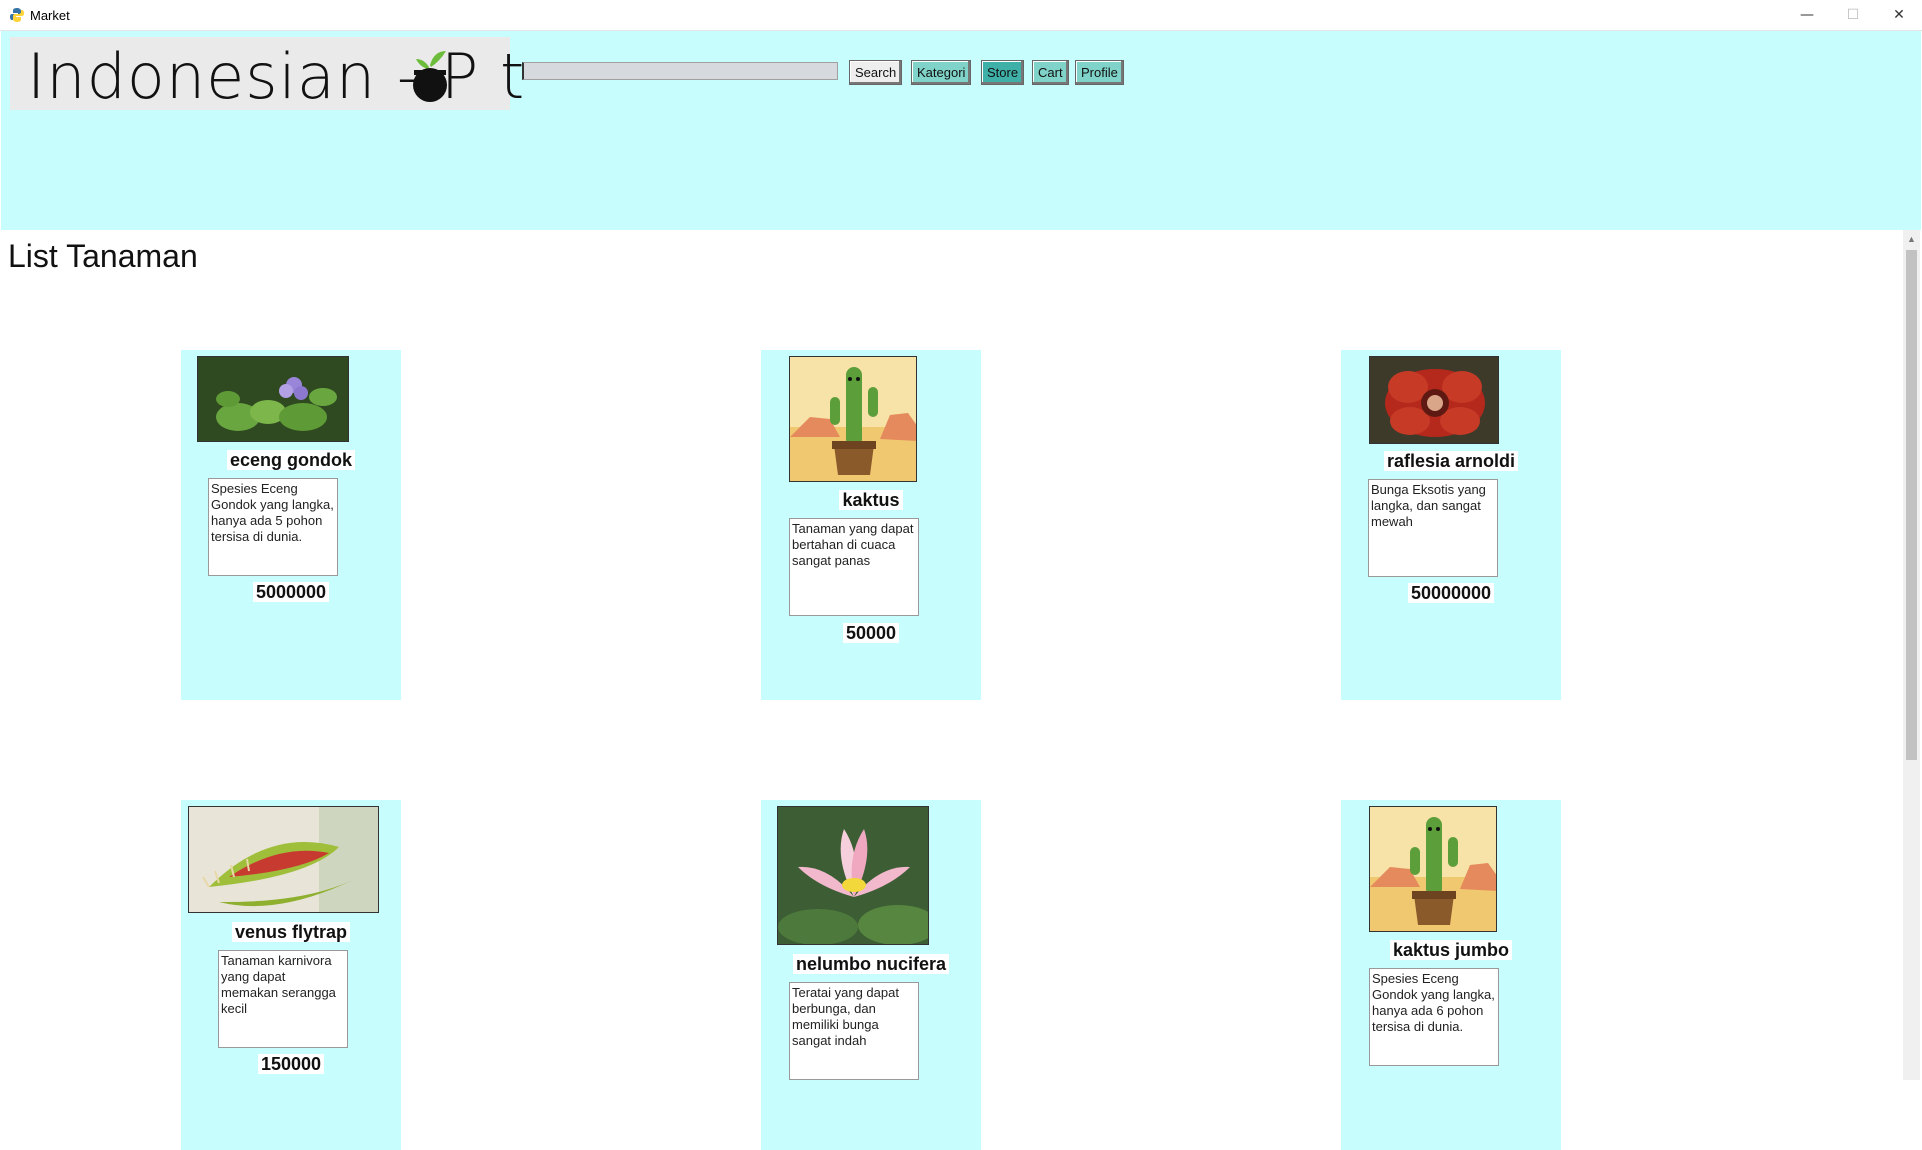 The width and height of the screenshot is (1922, 1150). What do you see at coordinates (276, 76) in the screenshot?
I see `logo-text: Indonesian - P t` at bounding box center [276, 76].